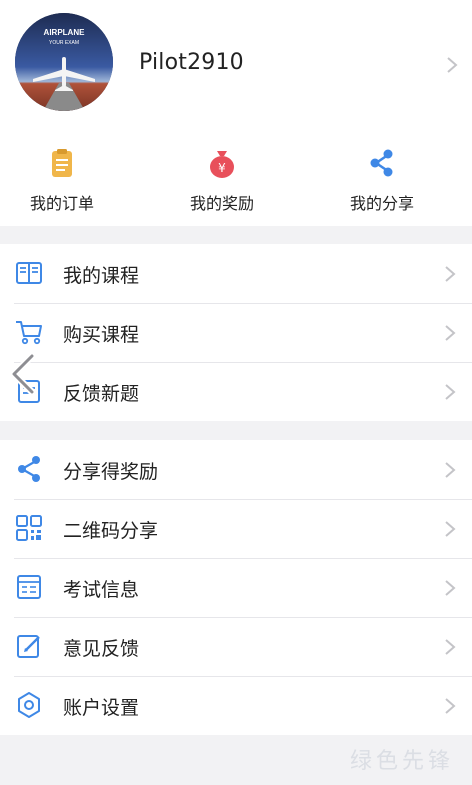  Describe the element at coordinates (61, 203) in the screenshot. I see `my-orders-label: 我的订单` at that location.